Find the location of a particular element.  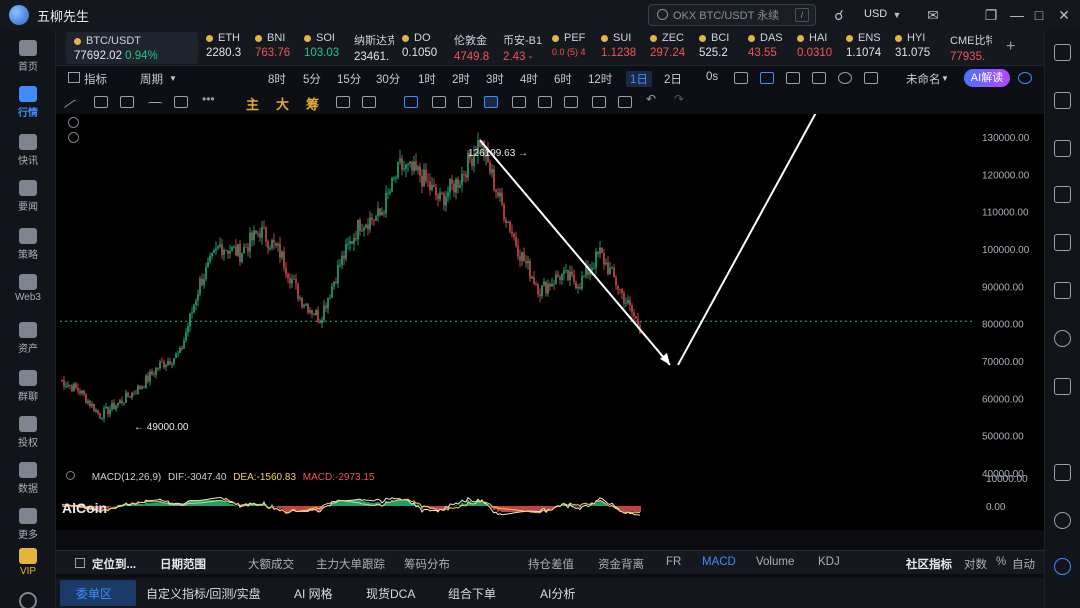

ticker-tab: BCI 525.2 is located at coordinates (718, 48).